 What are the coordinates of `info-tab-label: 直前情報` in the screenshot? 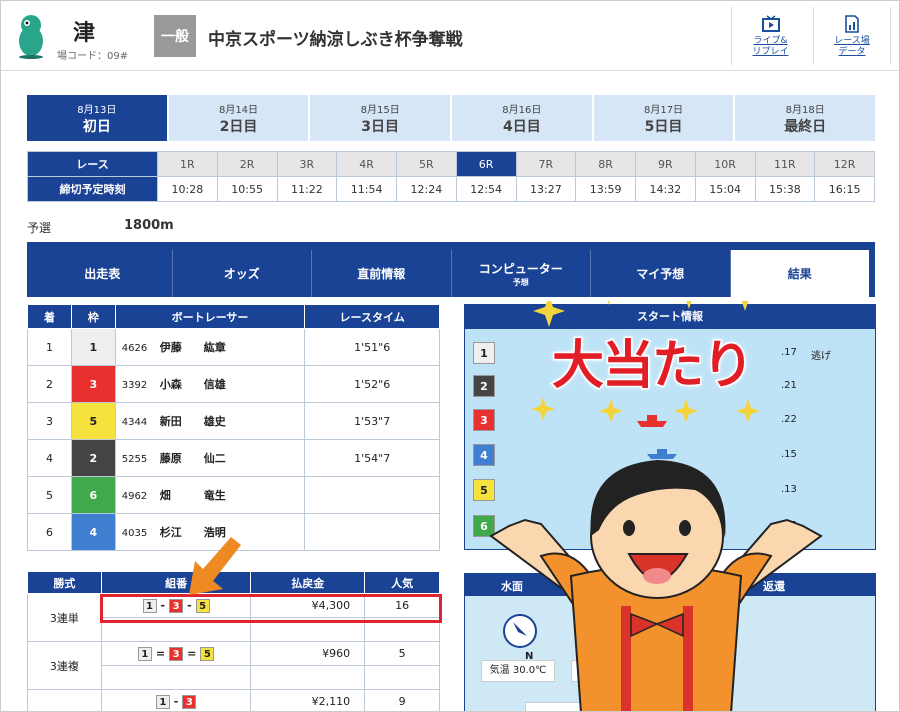 It's located at (381, 274).